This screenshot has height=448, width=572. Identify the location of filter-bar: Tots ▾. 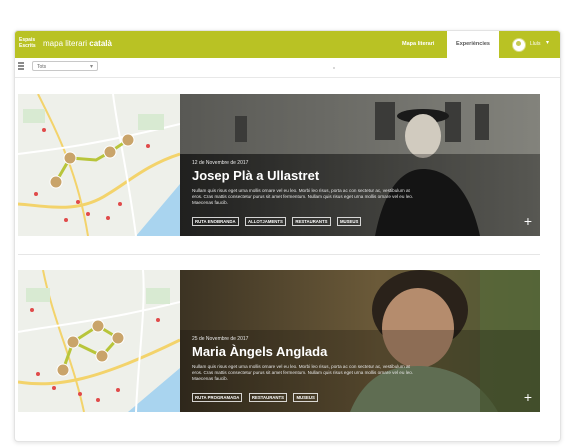
(287, 68).